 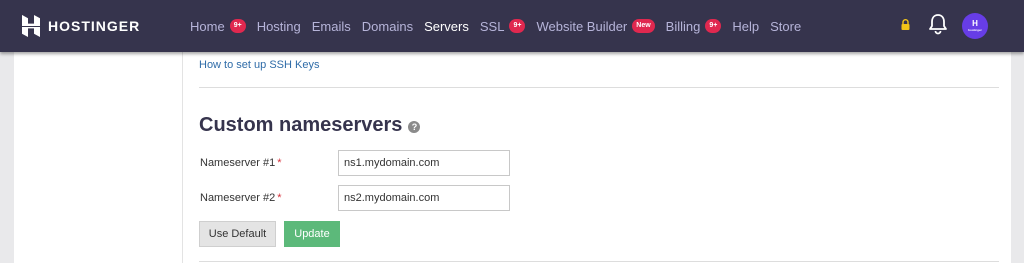 I want to click on brand-name: HOSTINGER, so click(x=94, y=26).